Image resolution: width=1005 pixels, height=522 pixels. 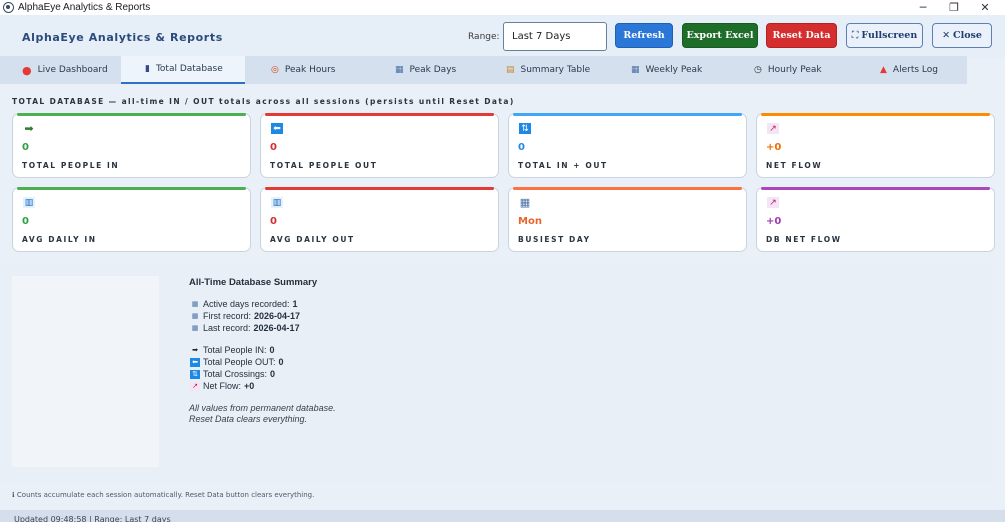 What do you see at coordinates (801, 35) in the screenshot?
I see `reset-data-button: Reset Data` at bounding box center [801, 35].